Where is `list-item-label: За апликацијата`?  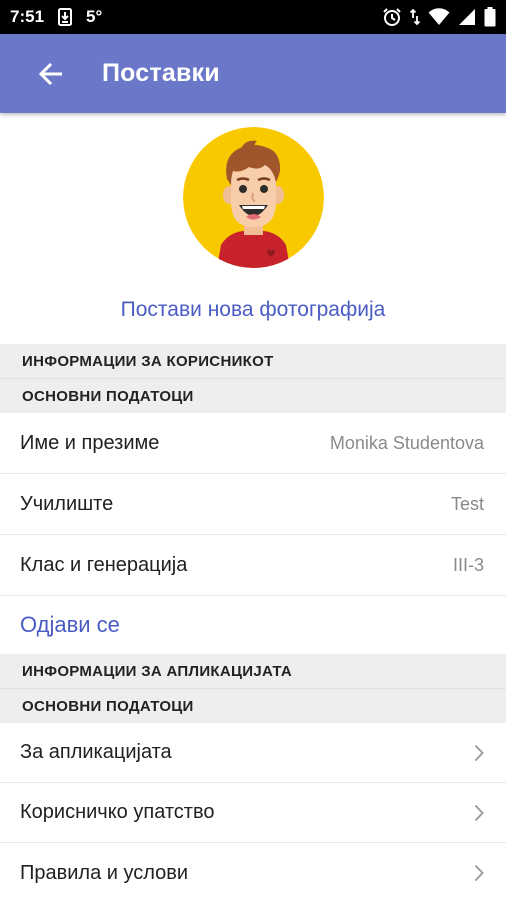
list-item-label: За апликацијата is located at coordinates (96, 752).